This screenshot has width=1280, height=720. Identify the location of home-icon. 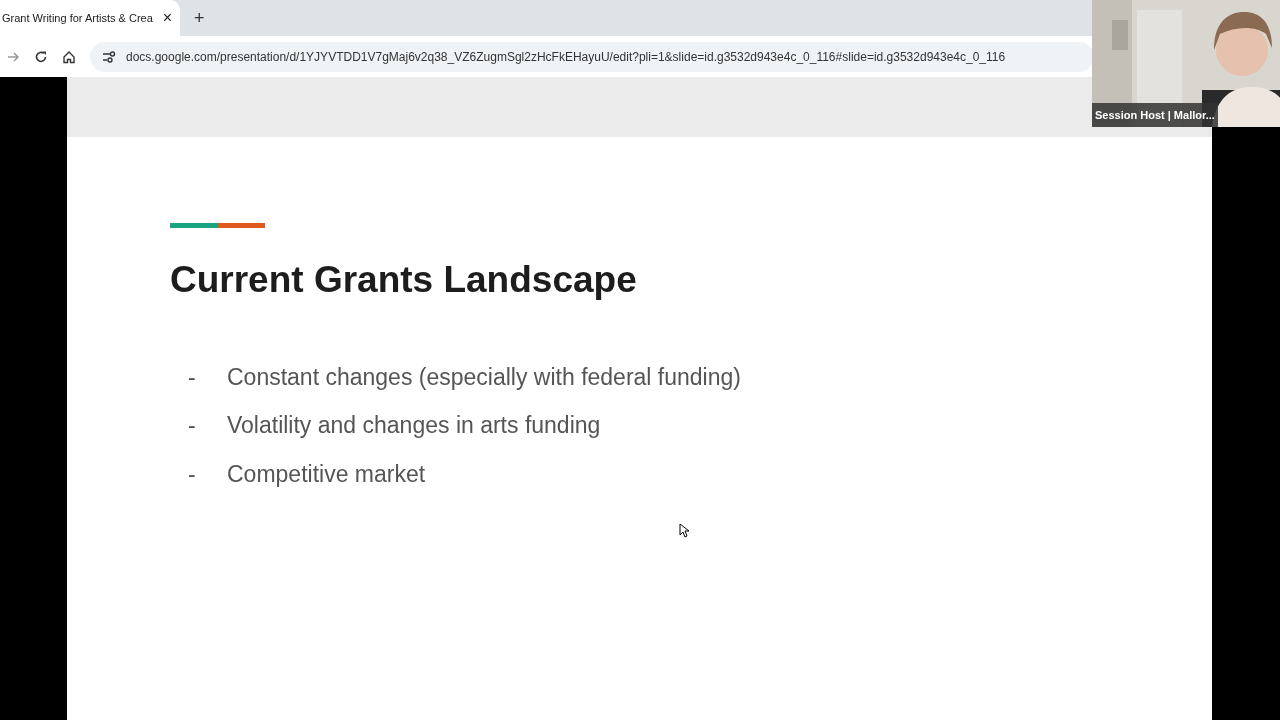
(69, 56).